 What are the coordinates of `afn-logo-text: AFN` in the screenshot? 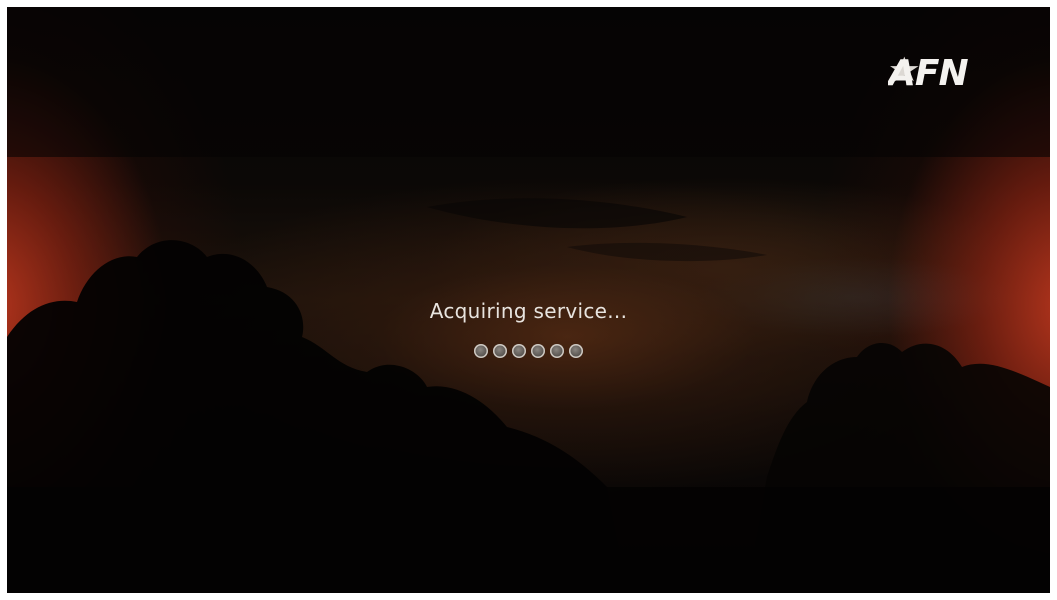 It's located at (928, 72).